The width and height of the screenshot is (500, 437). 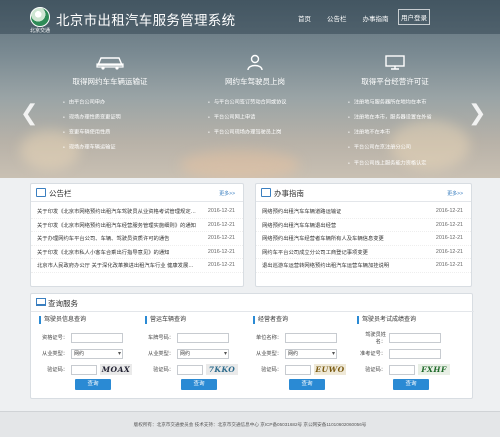 What do you see at coordinates (116, 369) in the screenshot?
I see `captcha-image: MOAX` at bounding box center [116, 369].